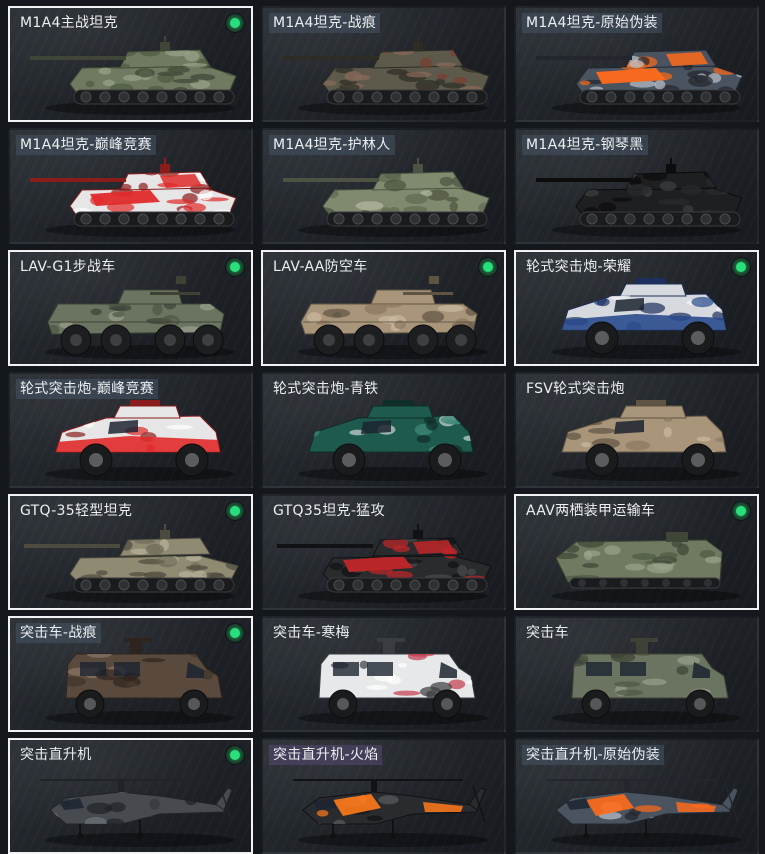 Image resolution: width=765 pixels, height=854 pixels. I want to click on vehicle-name: 突击直升机-原始伪装, so click(593, 755).